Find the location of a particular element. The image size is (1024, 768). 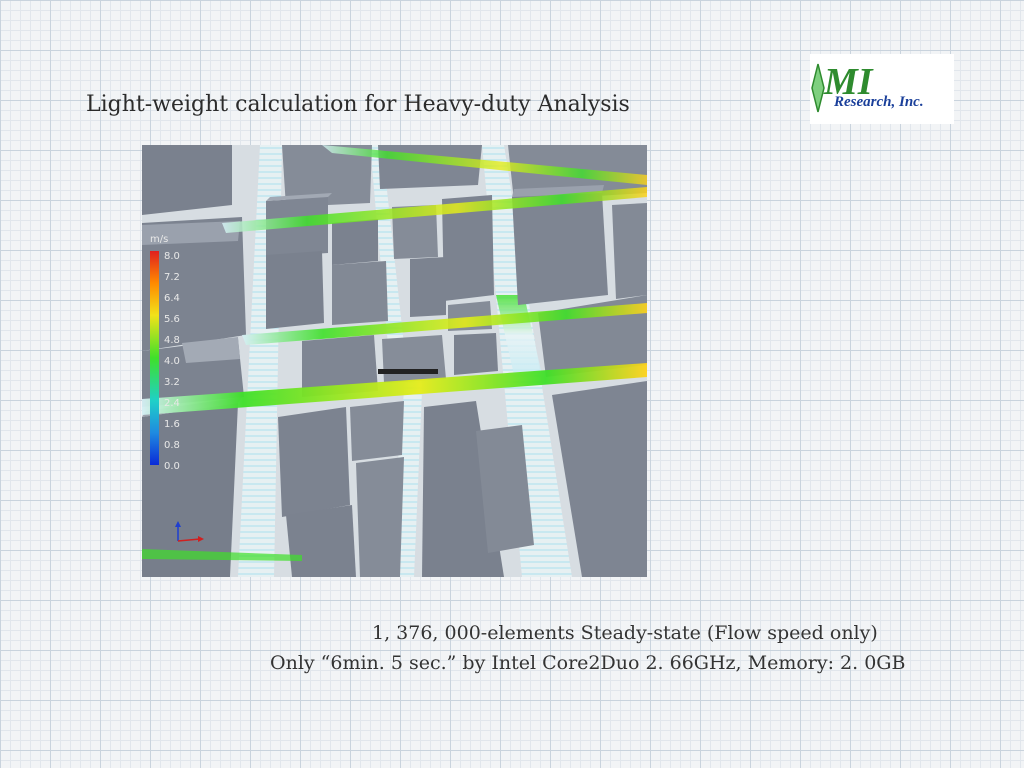

legend-tick: 0.8 is located at coordinates (172, 445).